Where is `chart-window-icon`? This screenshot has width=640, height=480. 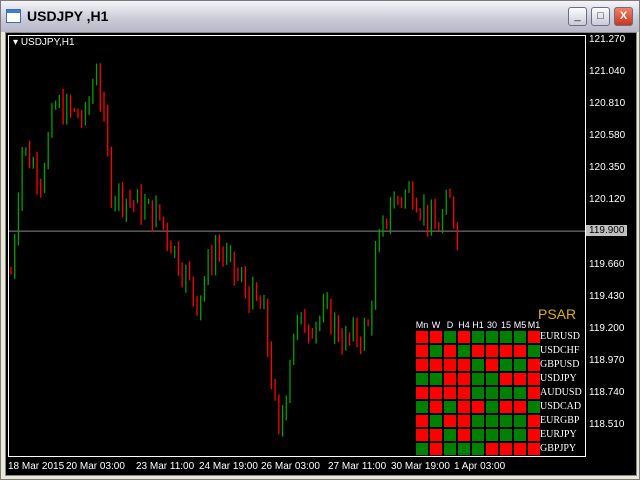
chart-window-icon is located at coordinates (13, 16).